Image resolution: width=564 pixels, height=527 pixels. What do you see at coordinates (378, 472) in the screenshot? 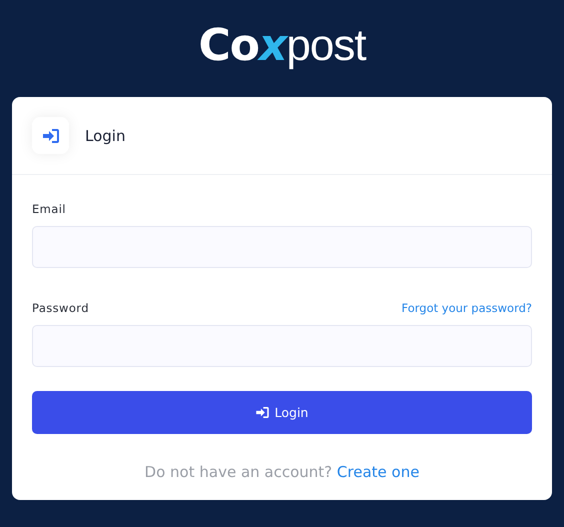
I see `create-account-link: Create one` at bounding box center [378, 472].